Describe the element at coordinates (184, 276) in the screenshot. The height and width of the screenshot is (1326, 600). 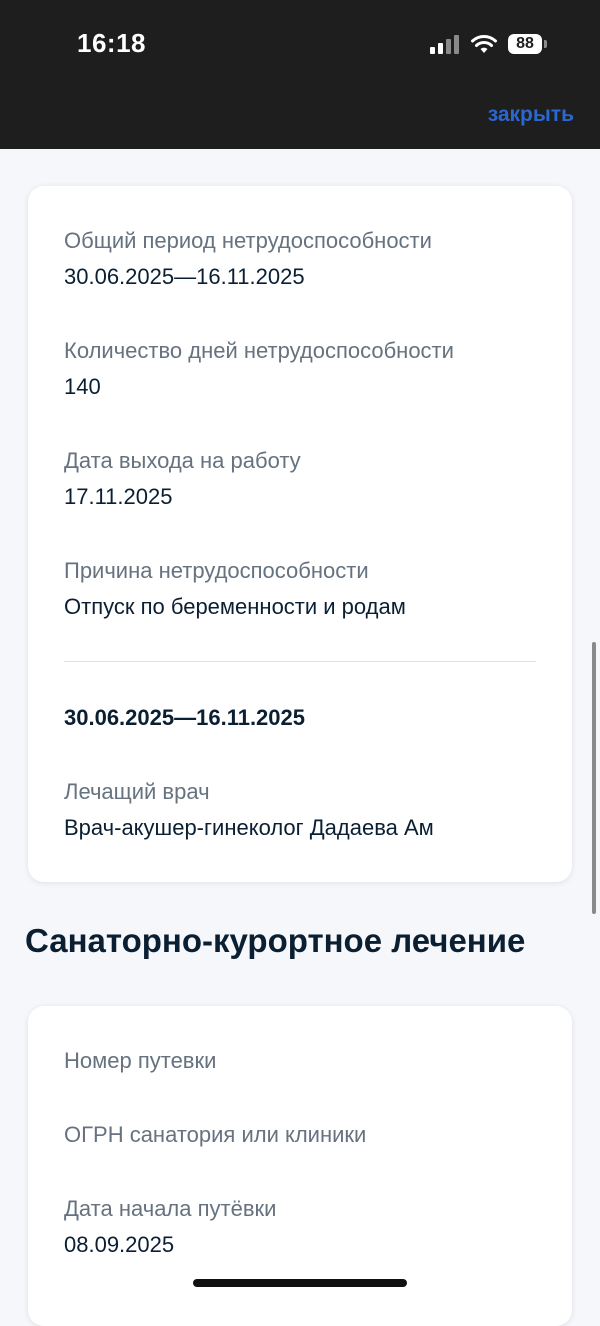
I see `total-period-value: 30.06.2025—16.11.2025` at that location.